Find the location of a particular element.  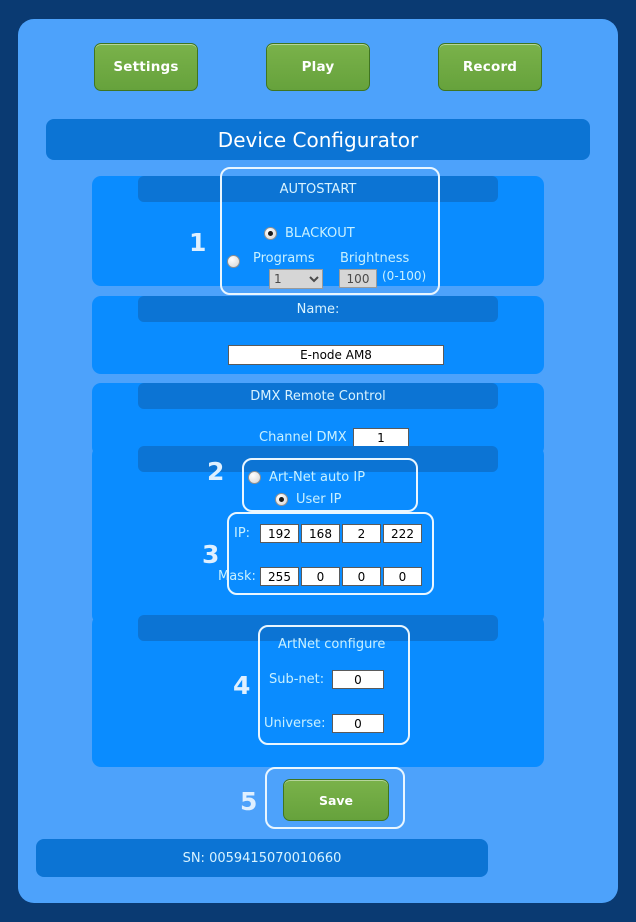

ip-octet-2-input is located at coordinates (320, 533).